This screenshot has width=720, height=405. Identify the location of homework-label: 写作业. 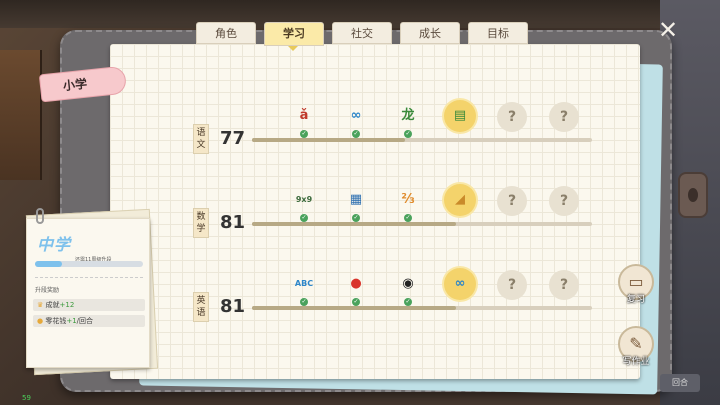
(636, 362).